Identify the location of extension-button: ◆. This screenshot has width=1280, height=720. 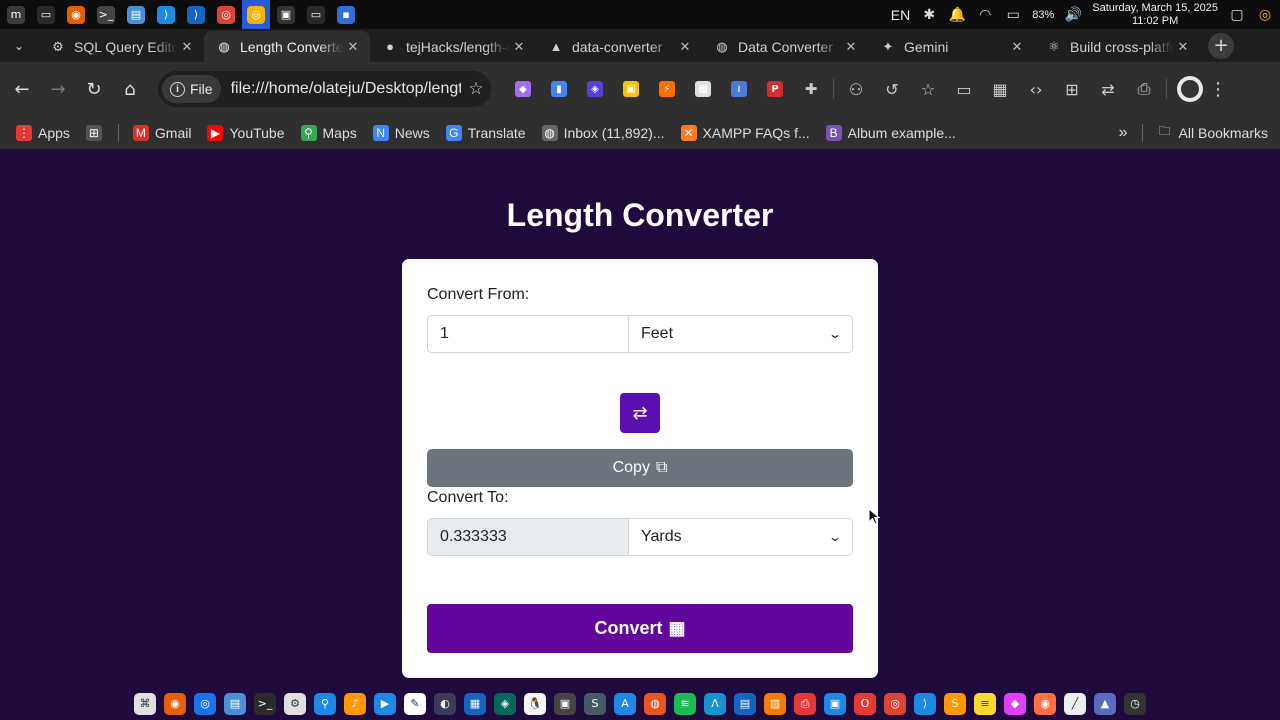
(523, 89).